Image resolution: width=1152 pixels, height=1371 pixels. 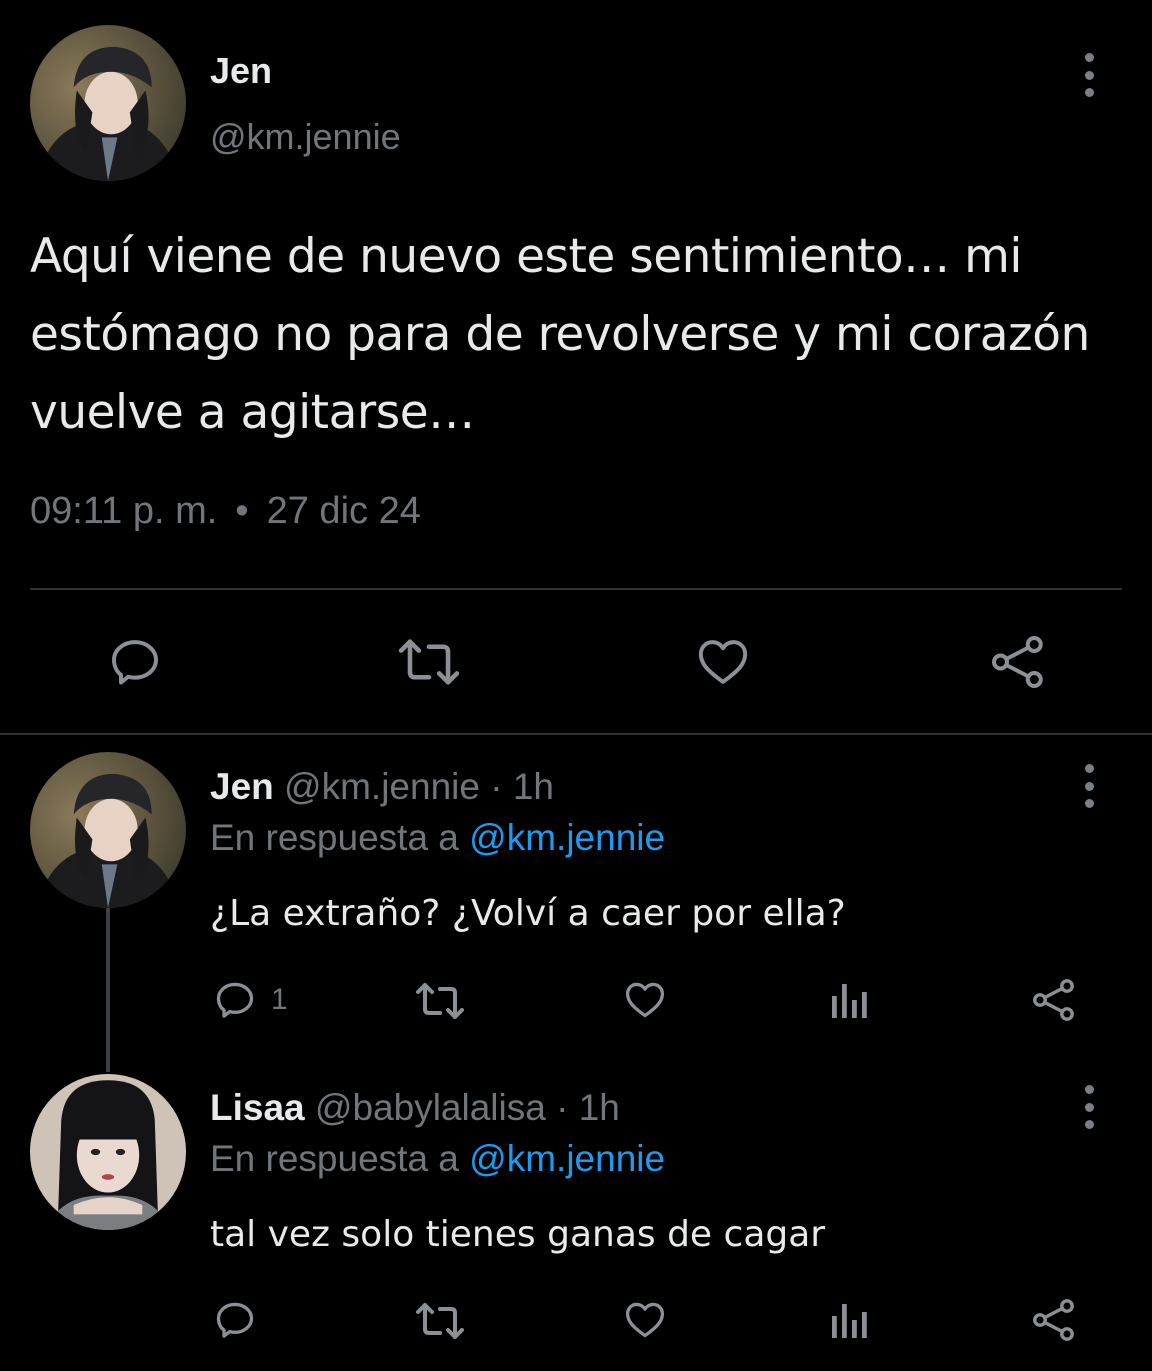 I want to click on reply-author-name: Jen, so click(x=242, y=786).